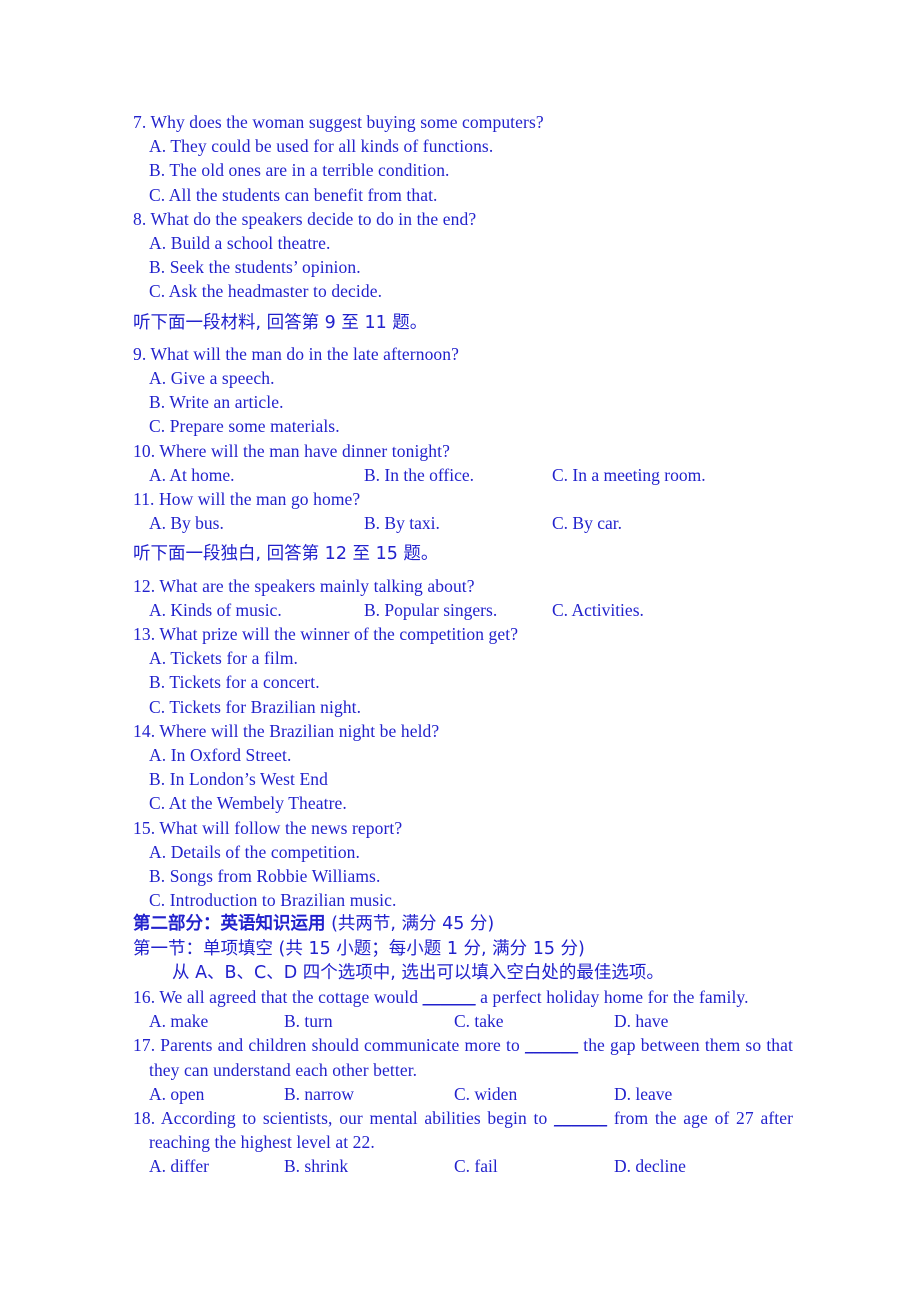  I want to click on question-16-blank: ______, so click(449, 997).